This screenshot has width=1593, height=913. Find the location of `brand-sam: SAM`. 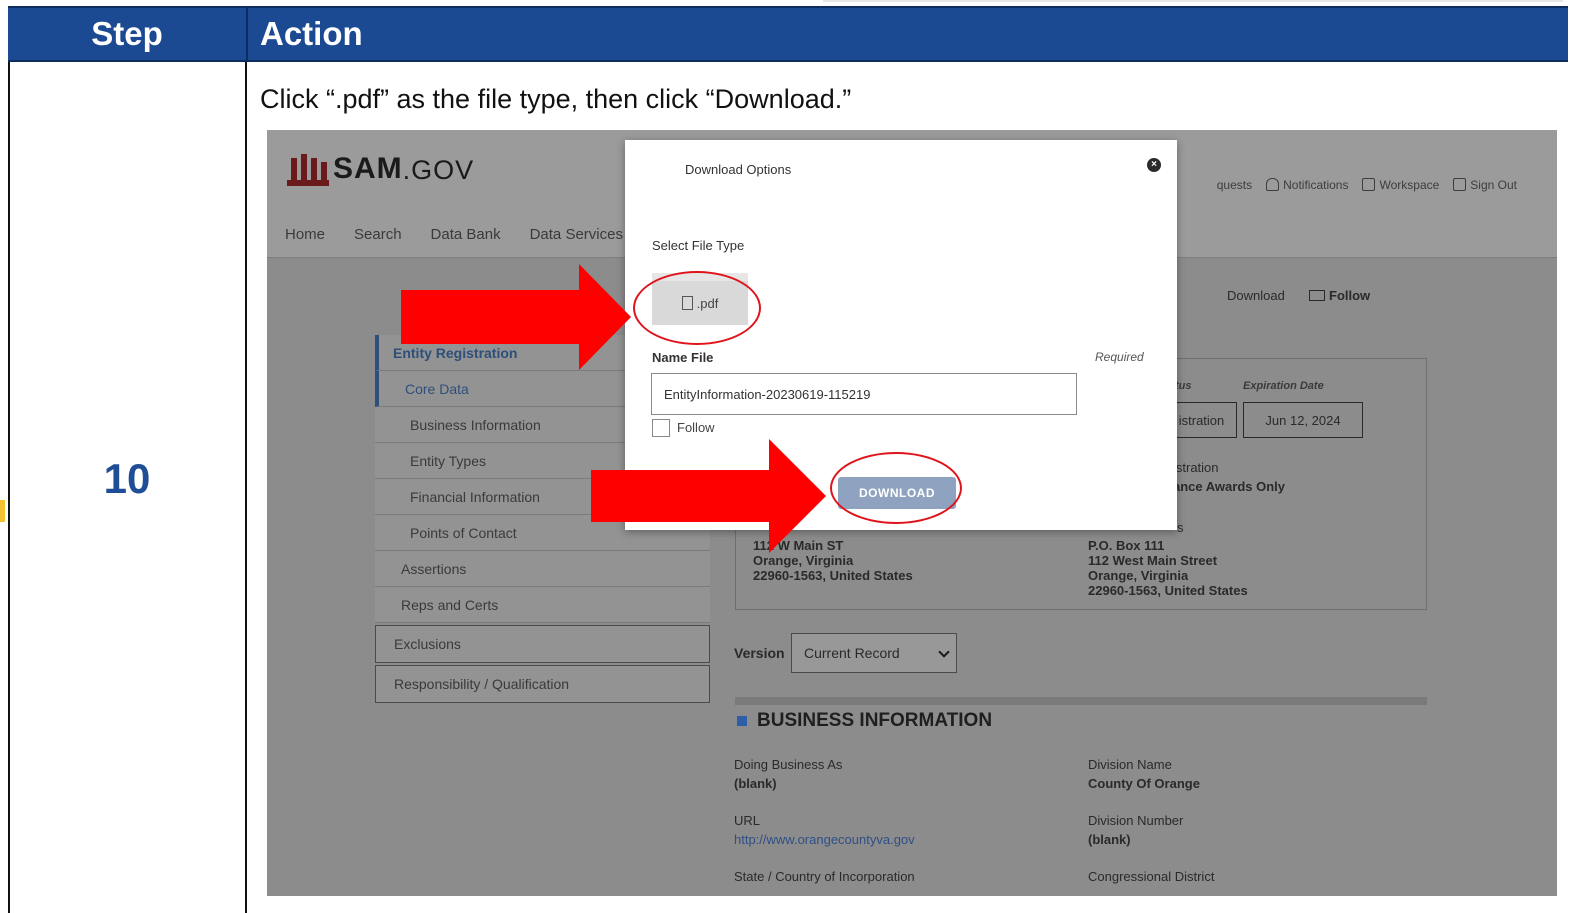

brand-sam: SAM is located at coordinates (368, 168).